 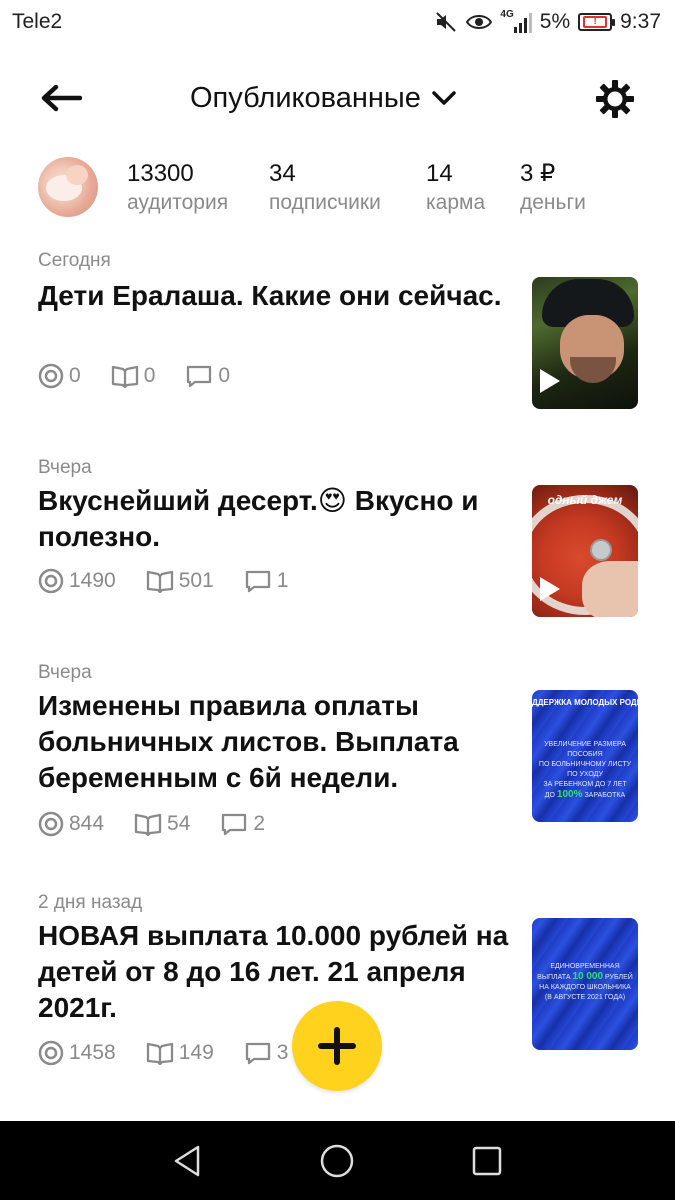 I want to click on nav-home-button, so click(x=337, y=1161).